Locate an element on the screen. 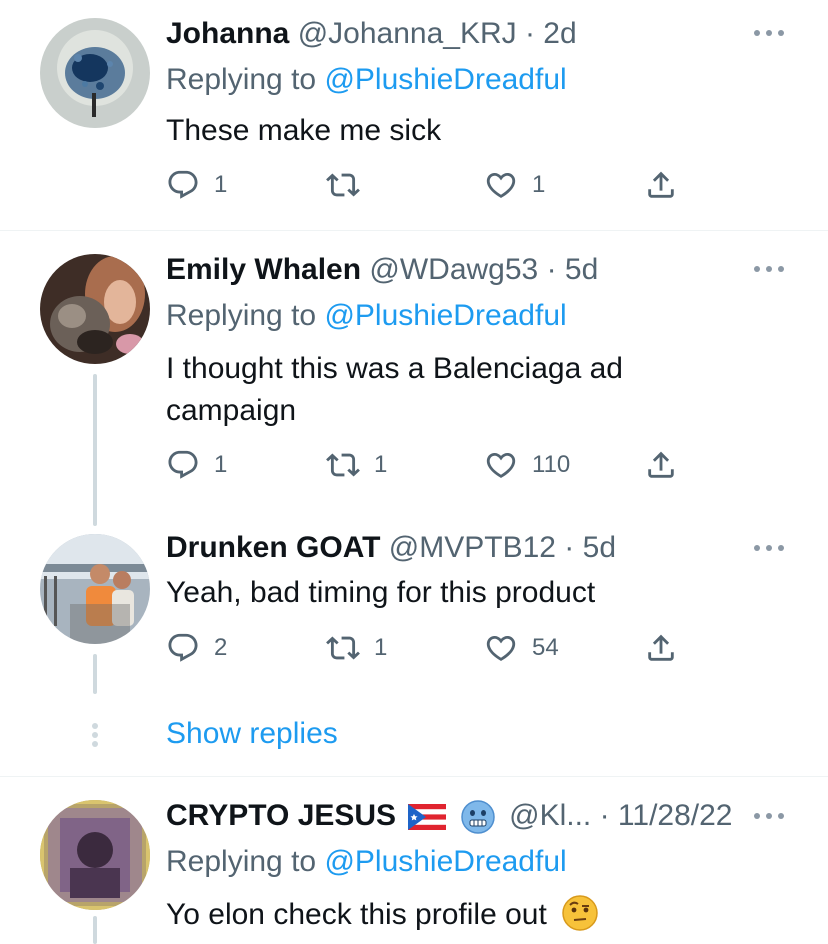  display-name: Emily Whalen is located at coordinates (263, 269).